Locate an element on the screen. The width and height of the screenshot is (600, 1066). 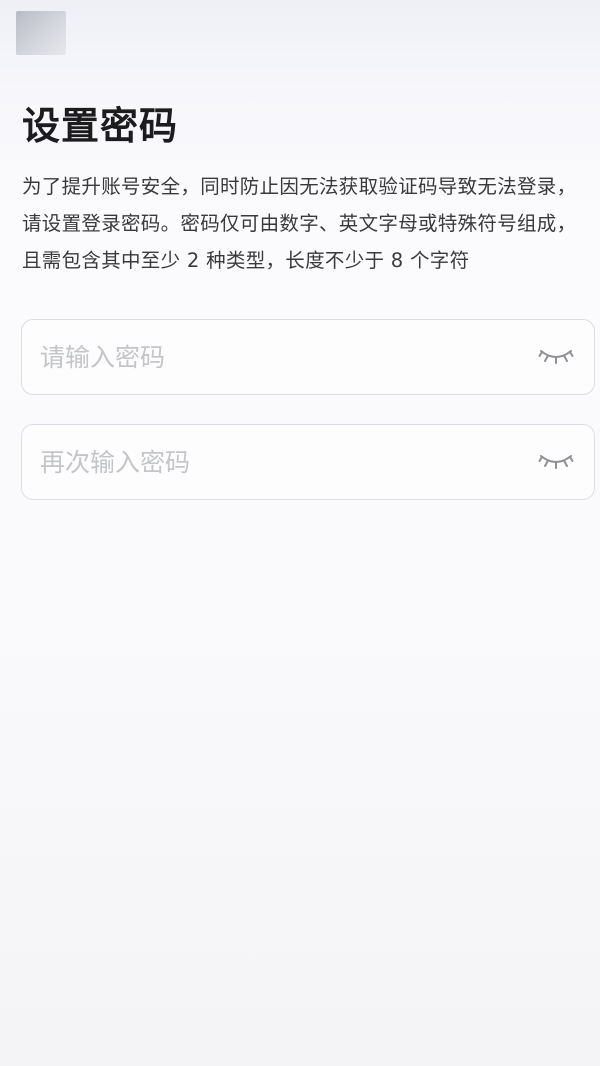
password-field is located at coordinates (308, 357).